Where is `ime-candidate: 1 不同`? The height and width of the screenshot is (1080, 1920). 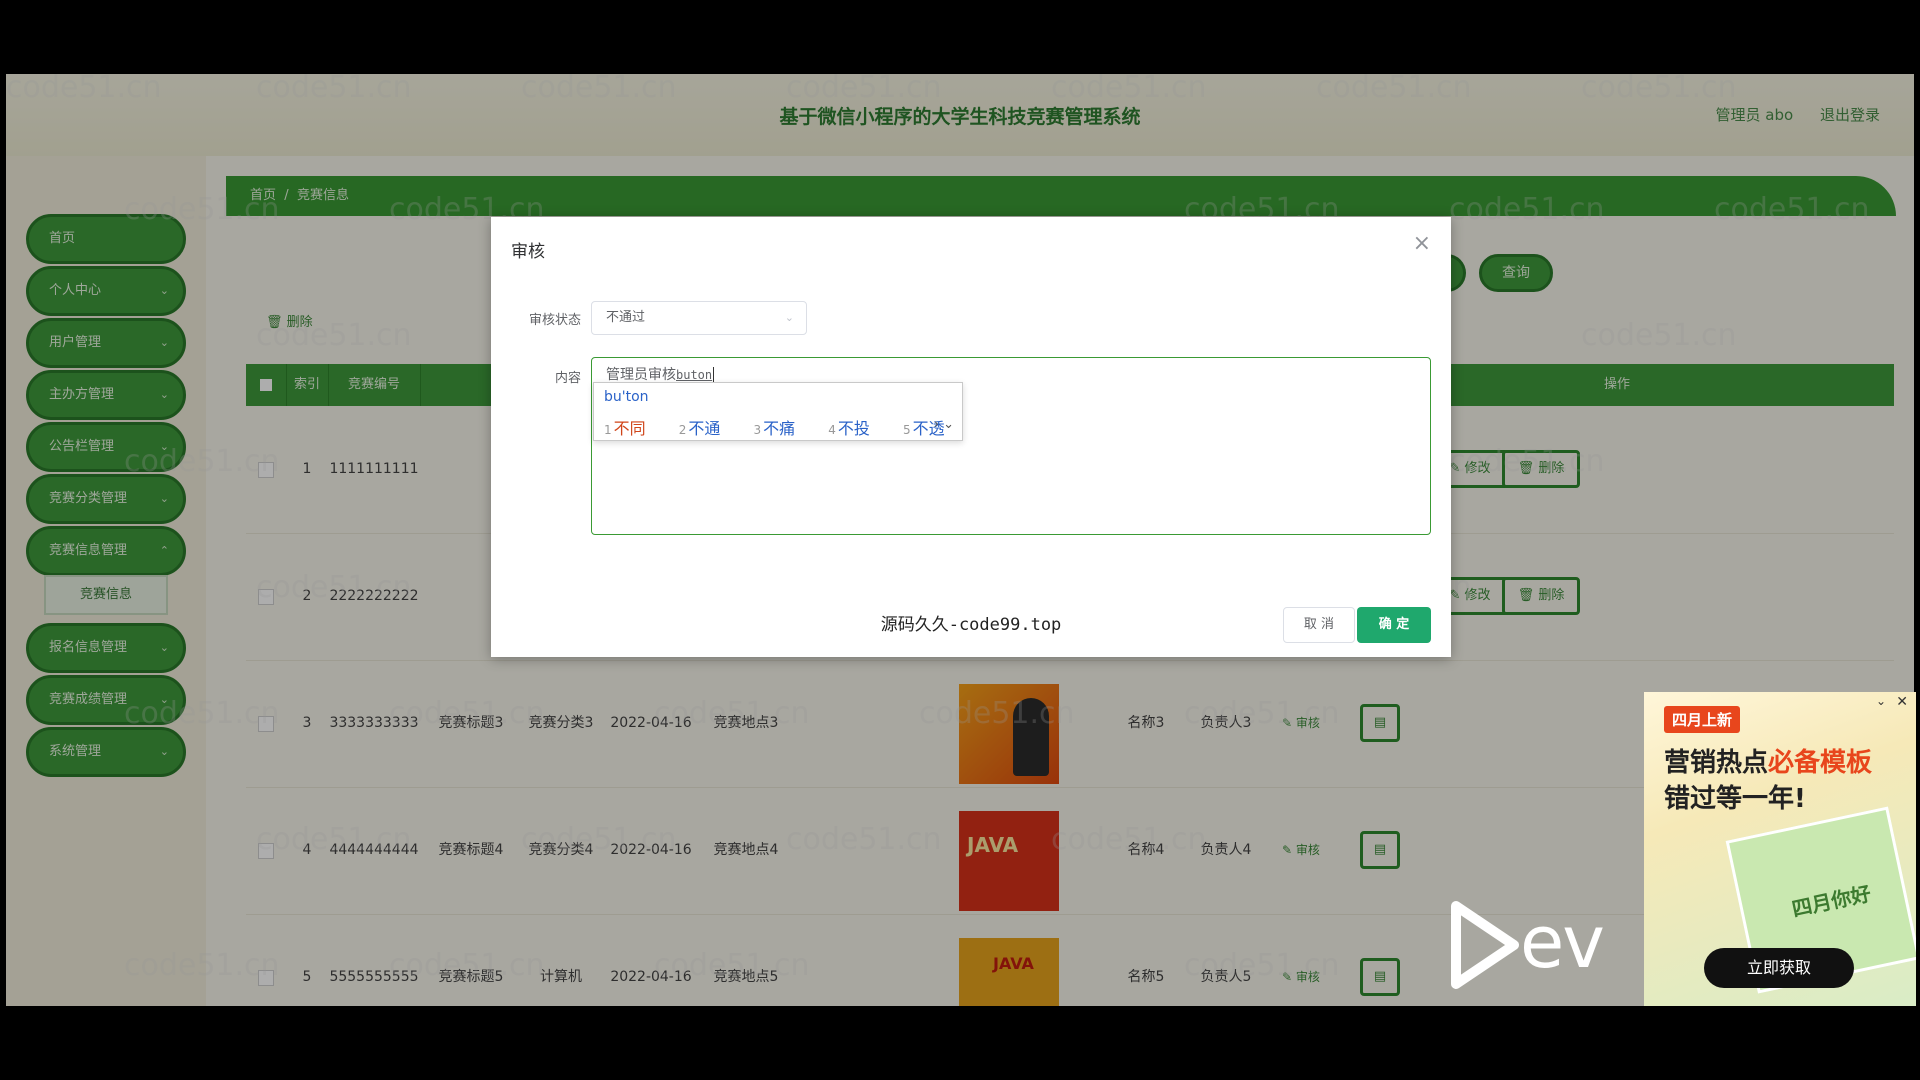
ime-candidate: 1 不同 is located at coordinates (632, 428).